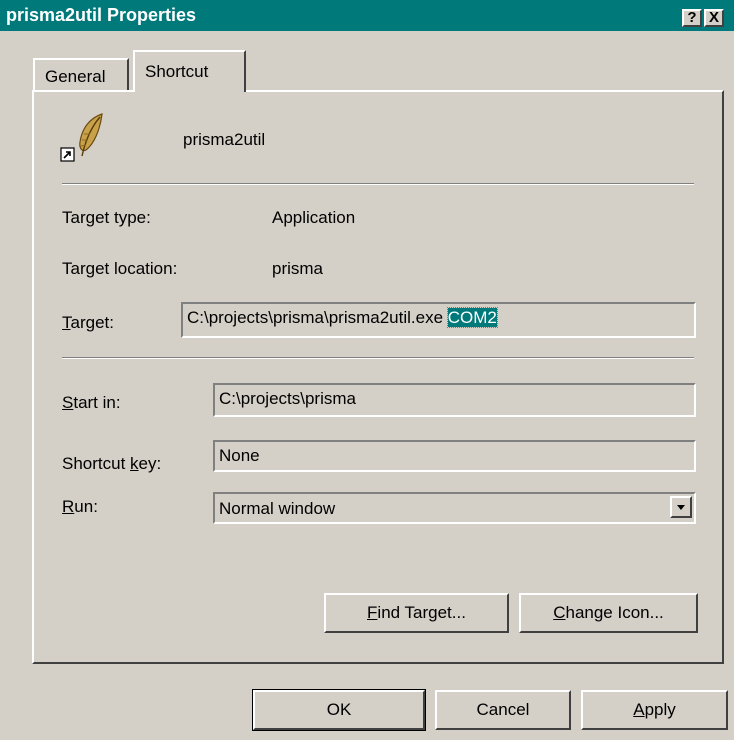 Image resolution: width=734 pixels, height=740 pixels. I want to click on help-button: ?, so click(692, 18).